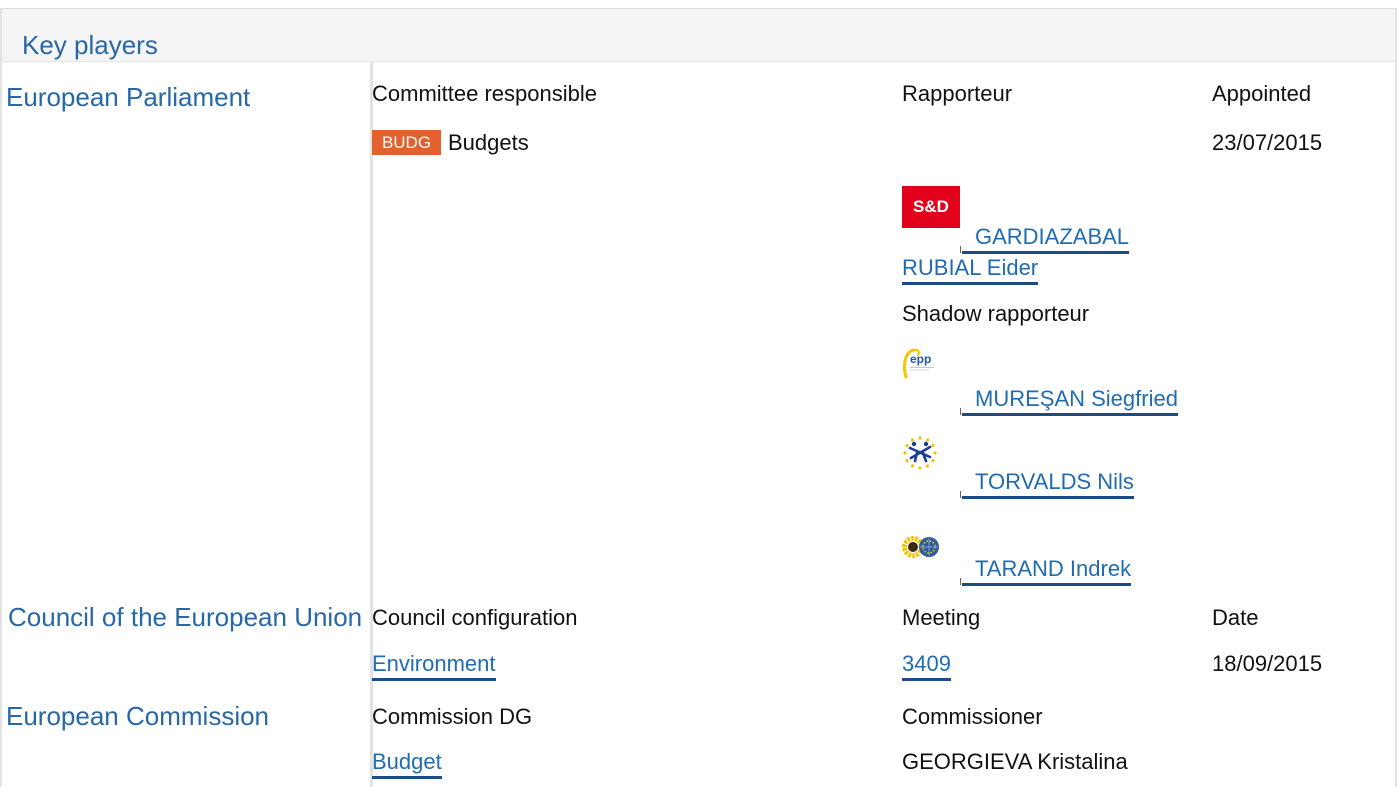  What do you see at coordinates (1267, 142) in the screenshot?
I see `appointed-date: 23/07/2015` at bounding box center [1267, 142].